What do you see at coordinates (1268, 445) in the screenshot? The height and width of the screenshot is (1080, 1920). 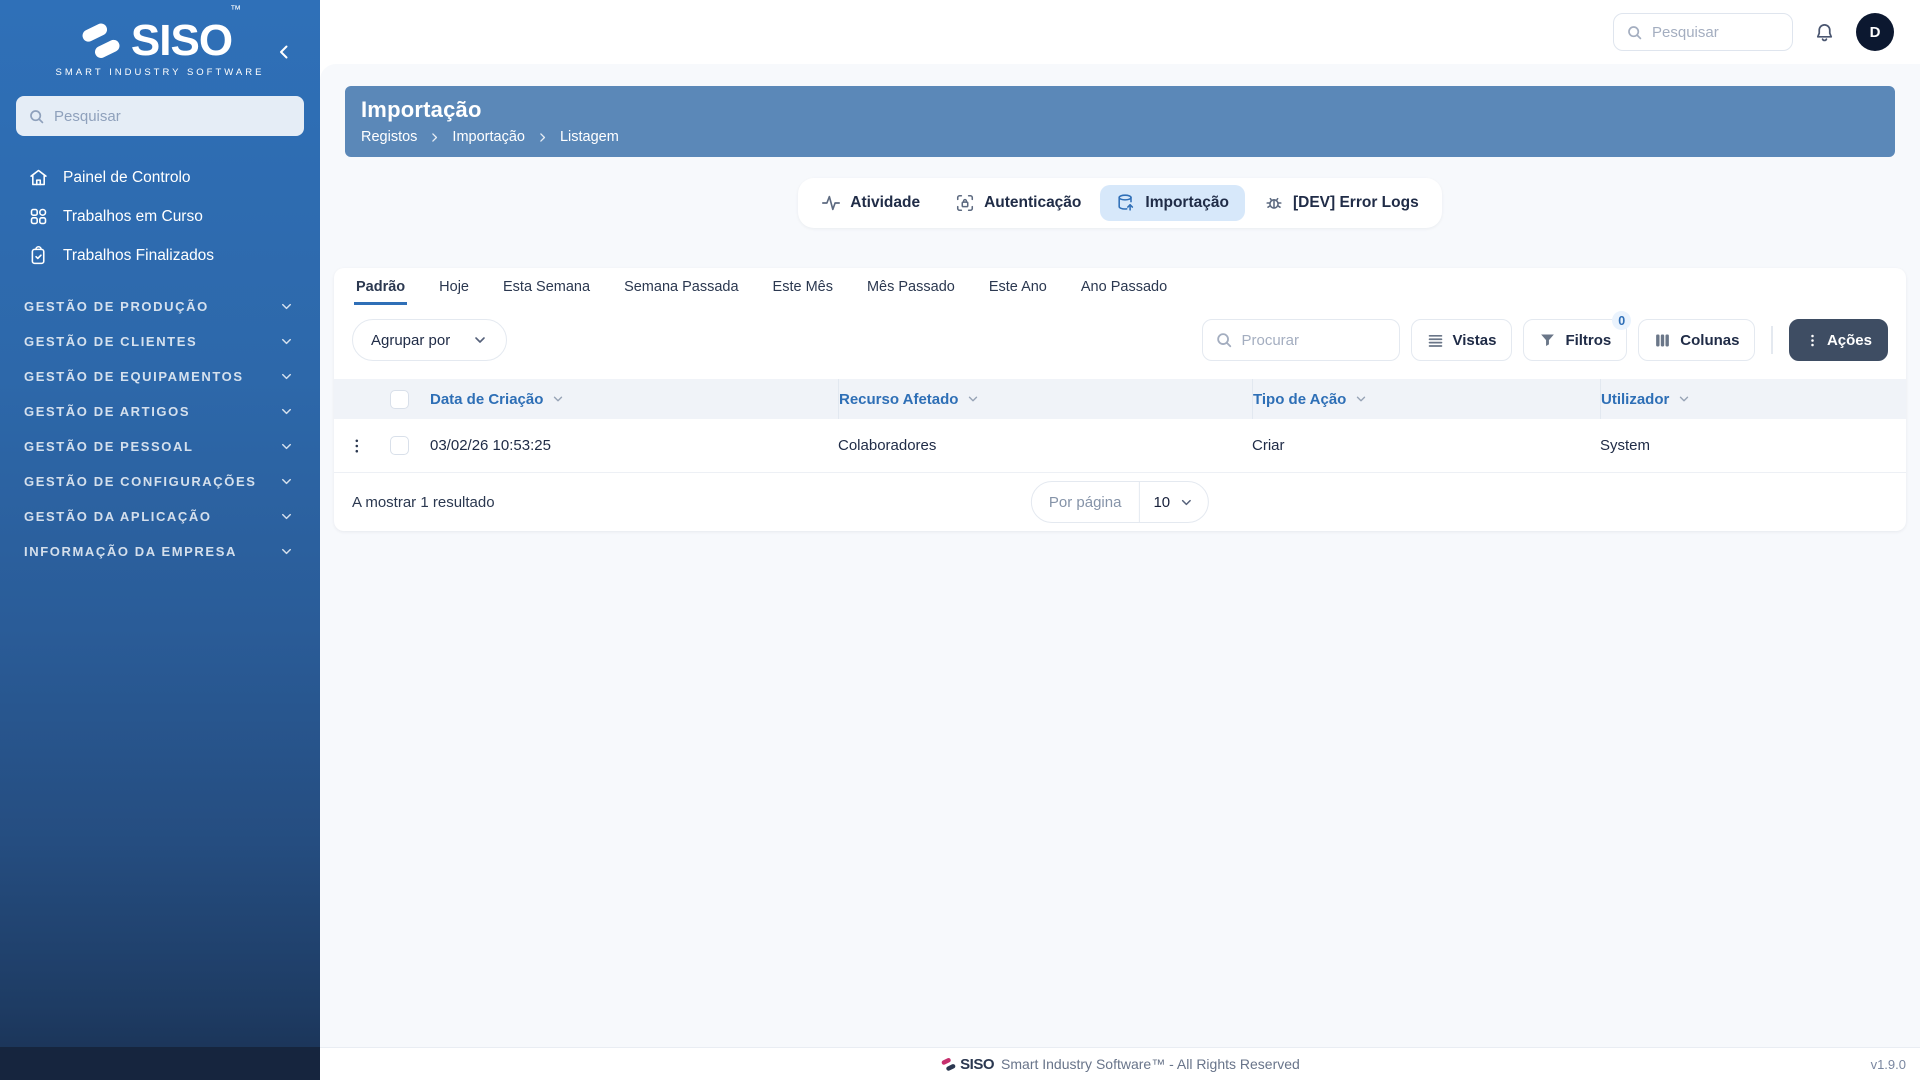 I see `cell-tipo-de-acao: Criar` at bounding box center [1268, 445].